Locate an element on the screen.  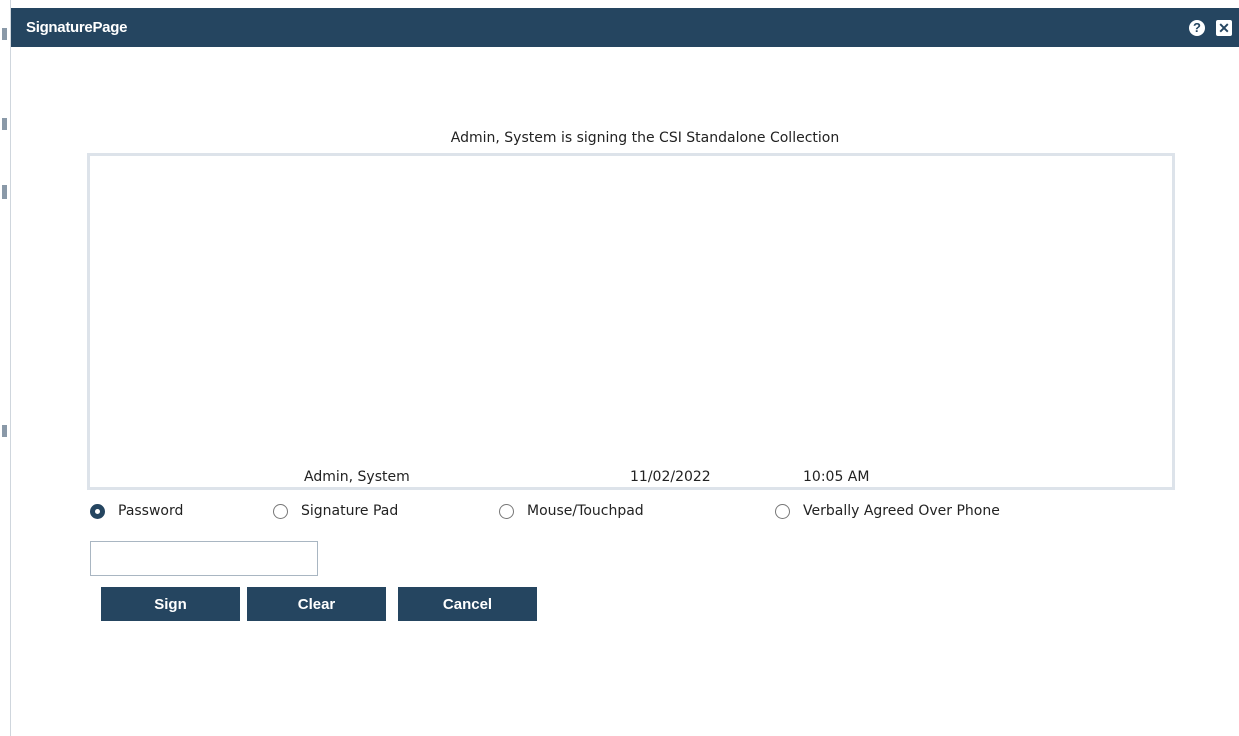
radio-label-password: Password is located at coordinates (151, 511).